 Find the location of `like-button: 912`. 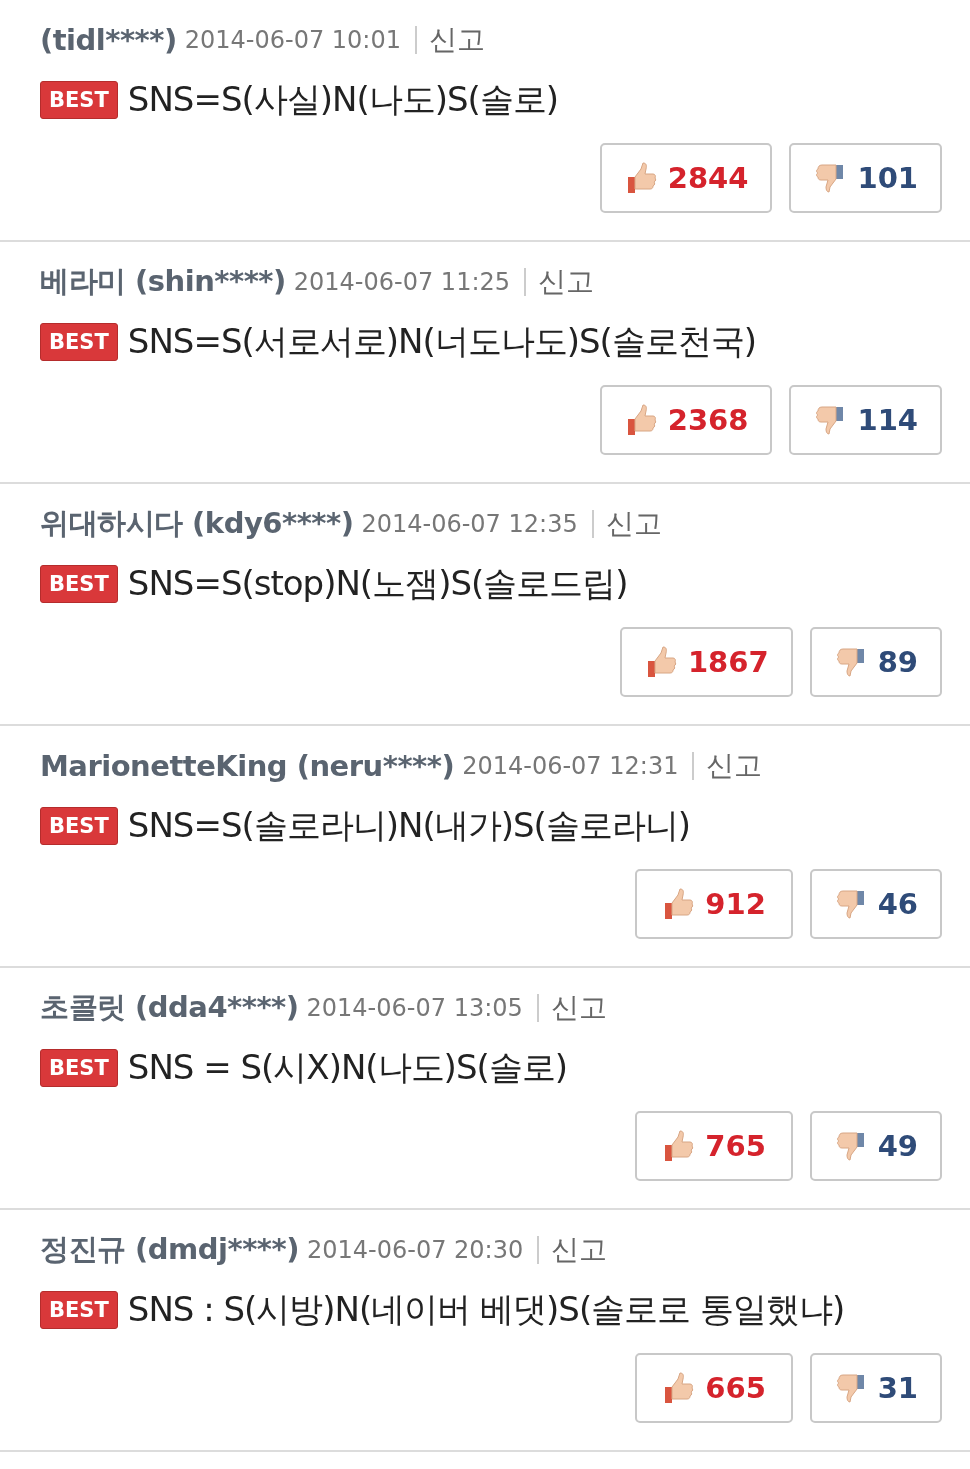

like-button: 912 is located at coordinates (713, 904).